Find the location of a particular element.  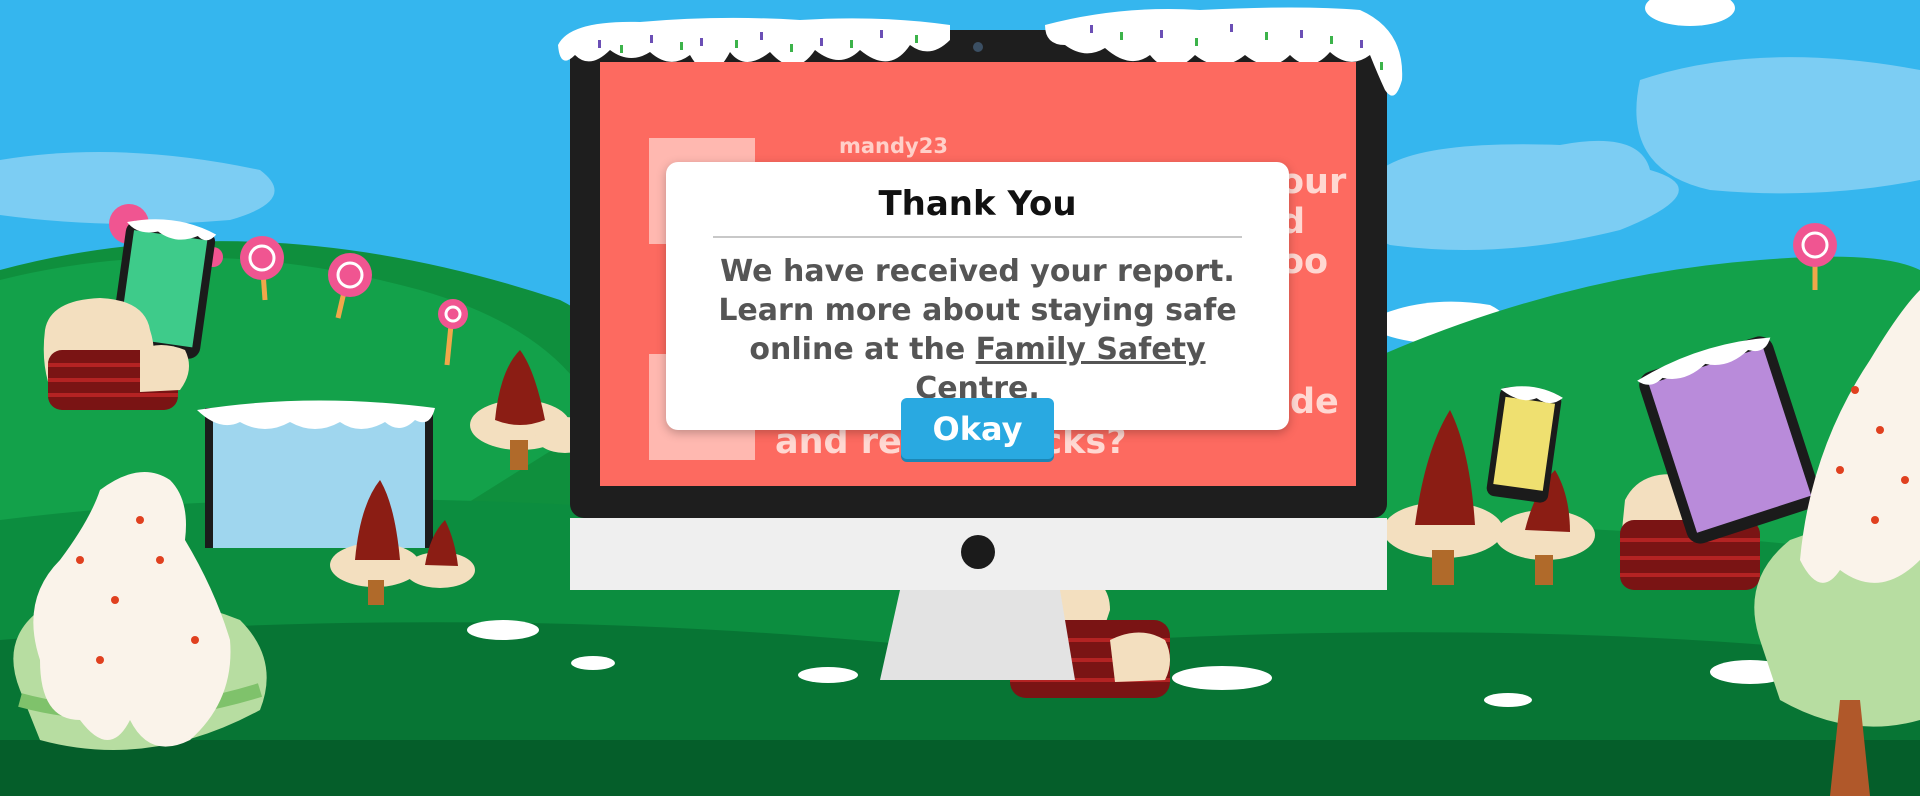

okay-button: Okay is located at coordinates (977, 428).